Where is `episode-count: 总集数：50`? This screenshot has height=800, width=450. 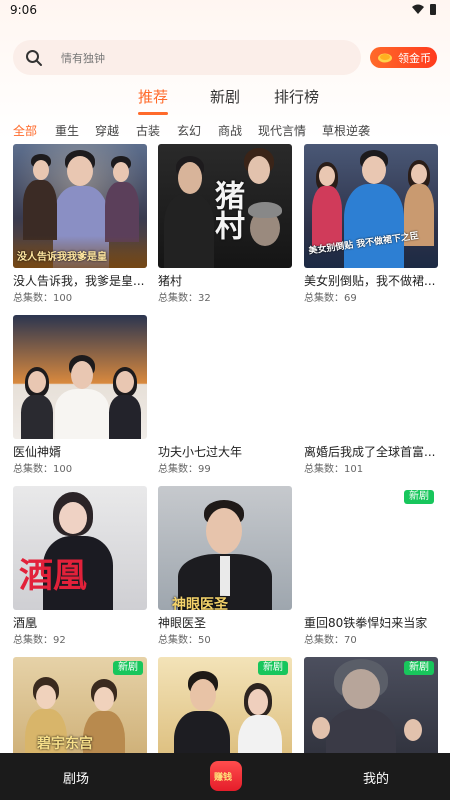 episode-count: 总集数：50 is located at coordinates (184, 640).